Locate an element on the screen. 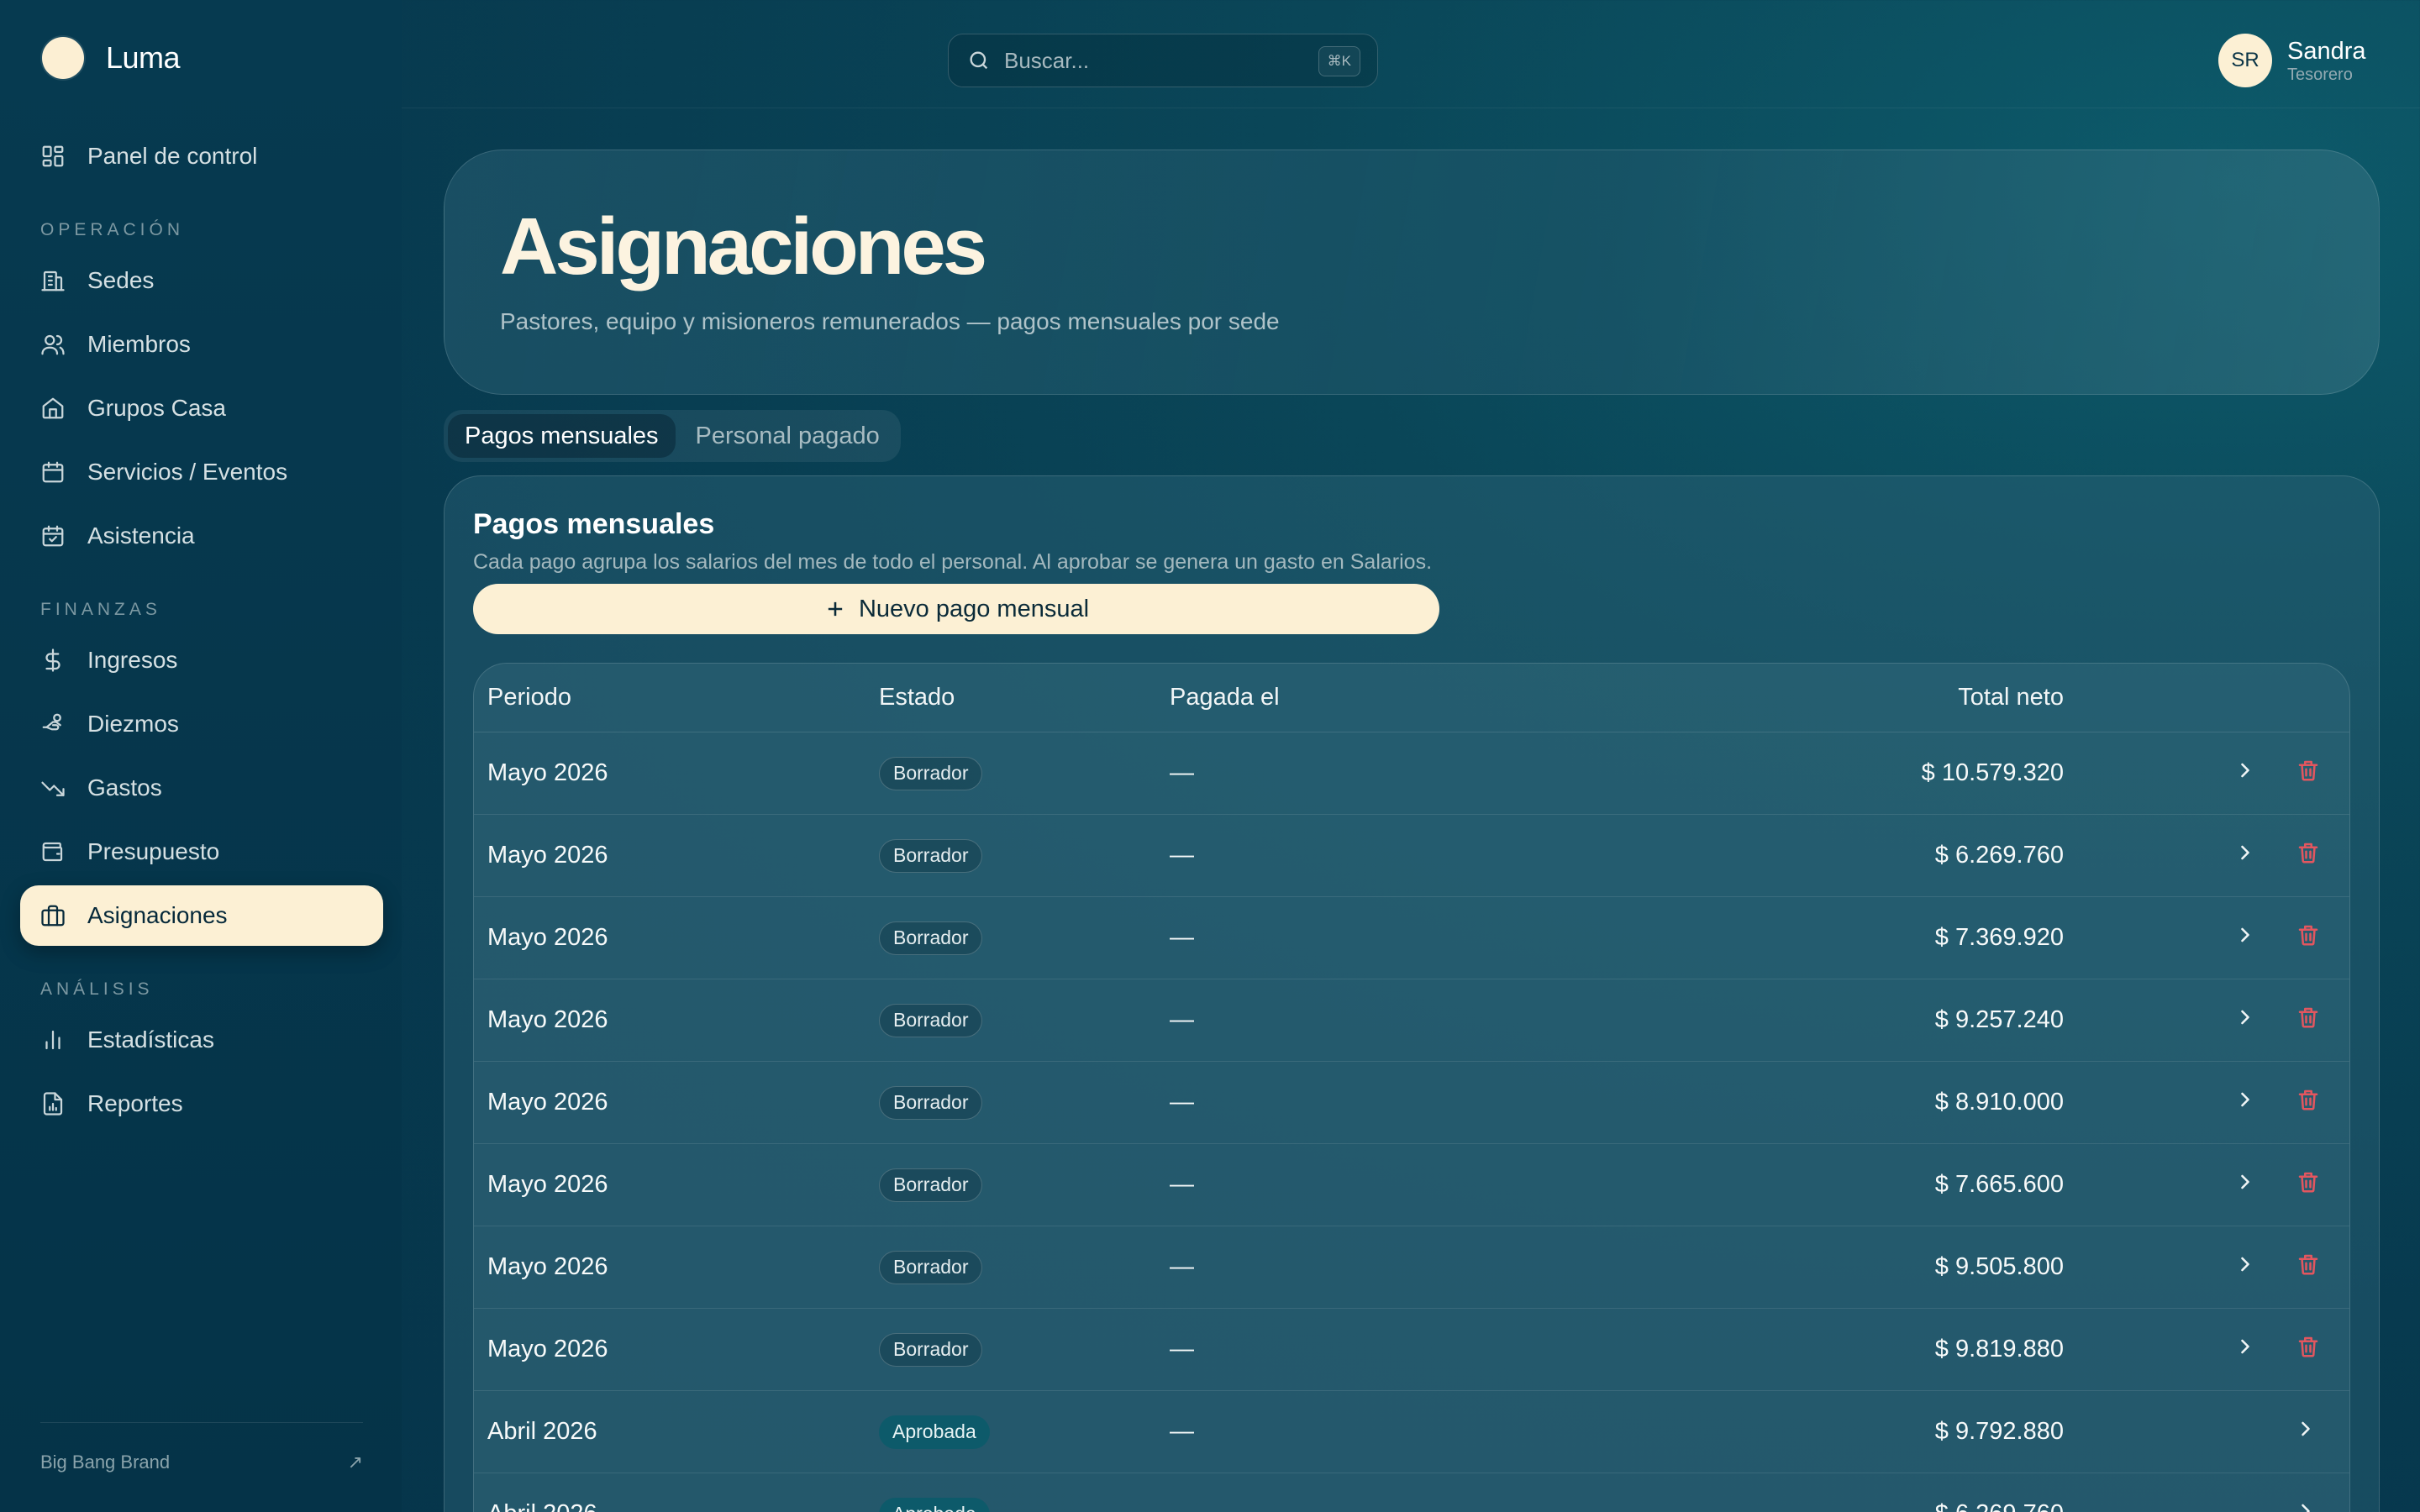  table-row: Mayo 2026 Borrador — $ 10.579.320 is located at coordinates (1411, 773).